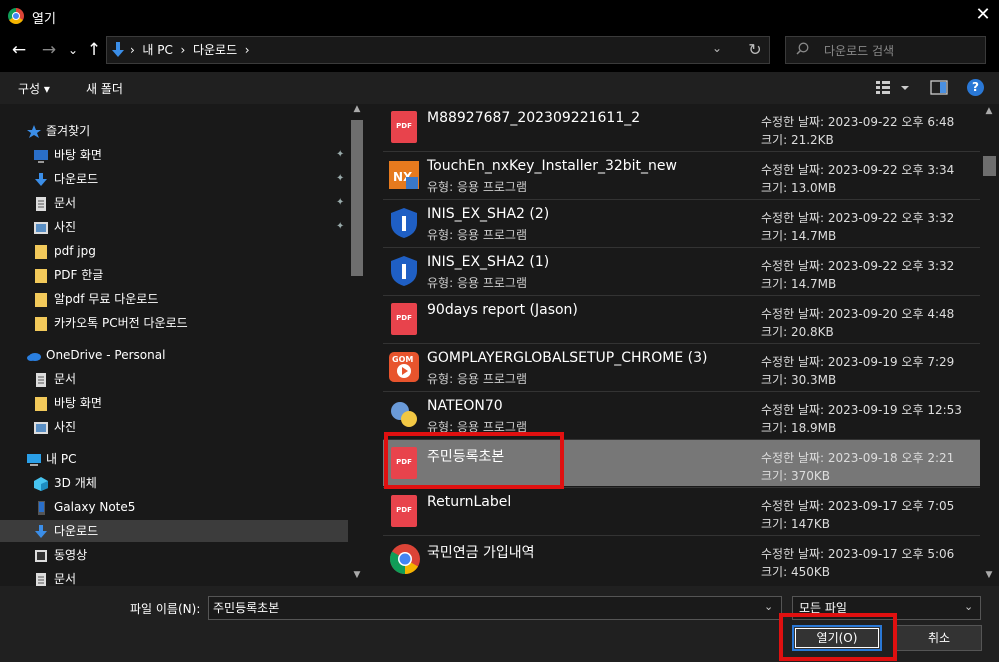 The width and height of the screenshot is (999, 662). I want to click on sidebar-item: 바탕 화면 ✦, so click(174, 155).